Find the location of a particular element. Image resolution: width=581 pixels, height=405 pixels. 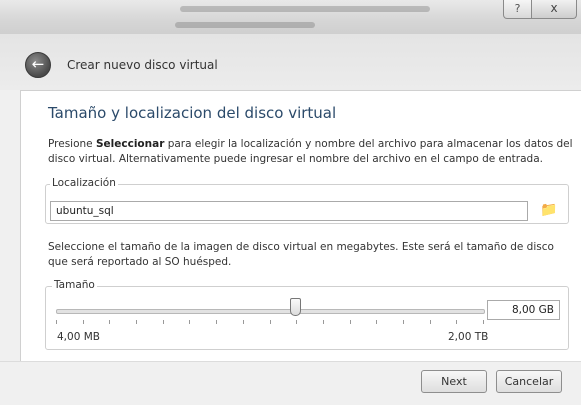

location-legend: Localización is located at coordinates (84, 183).